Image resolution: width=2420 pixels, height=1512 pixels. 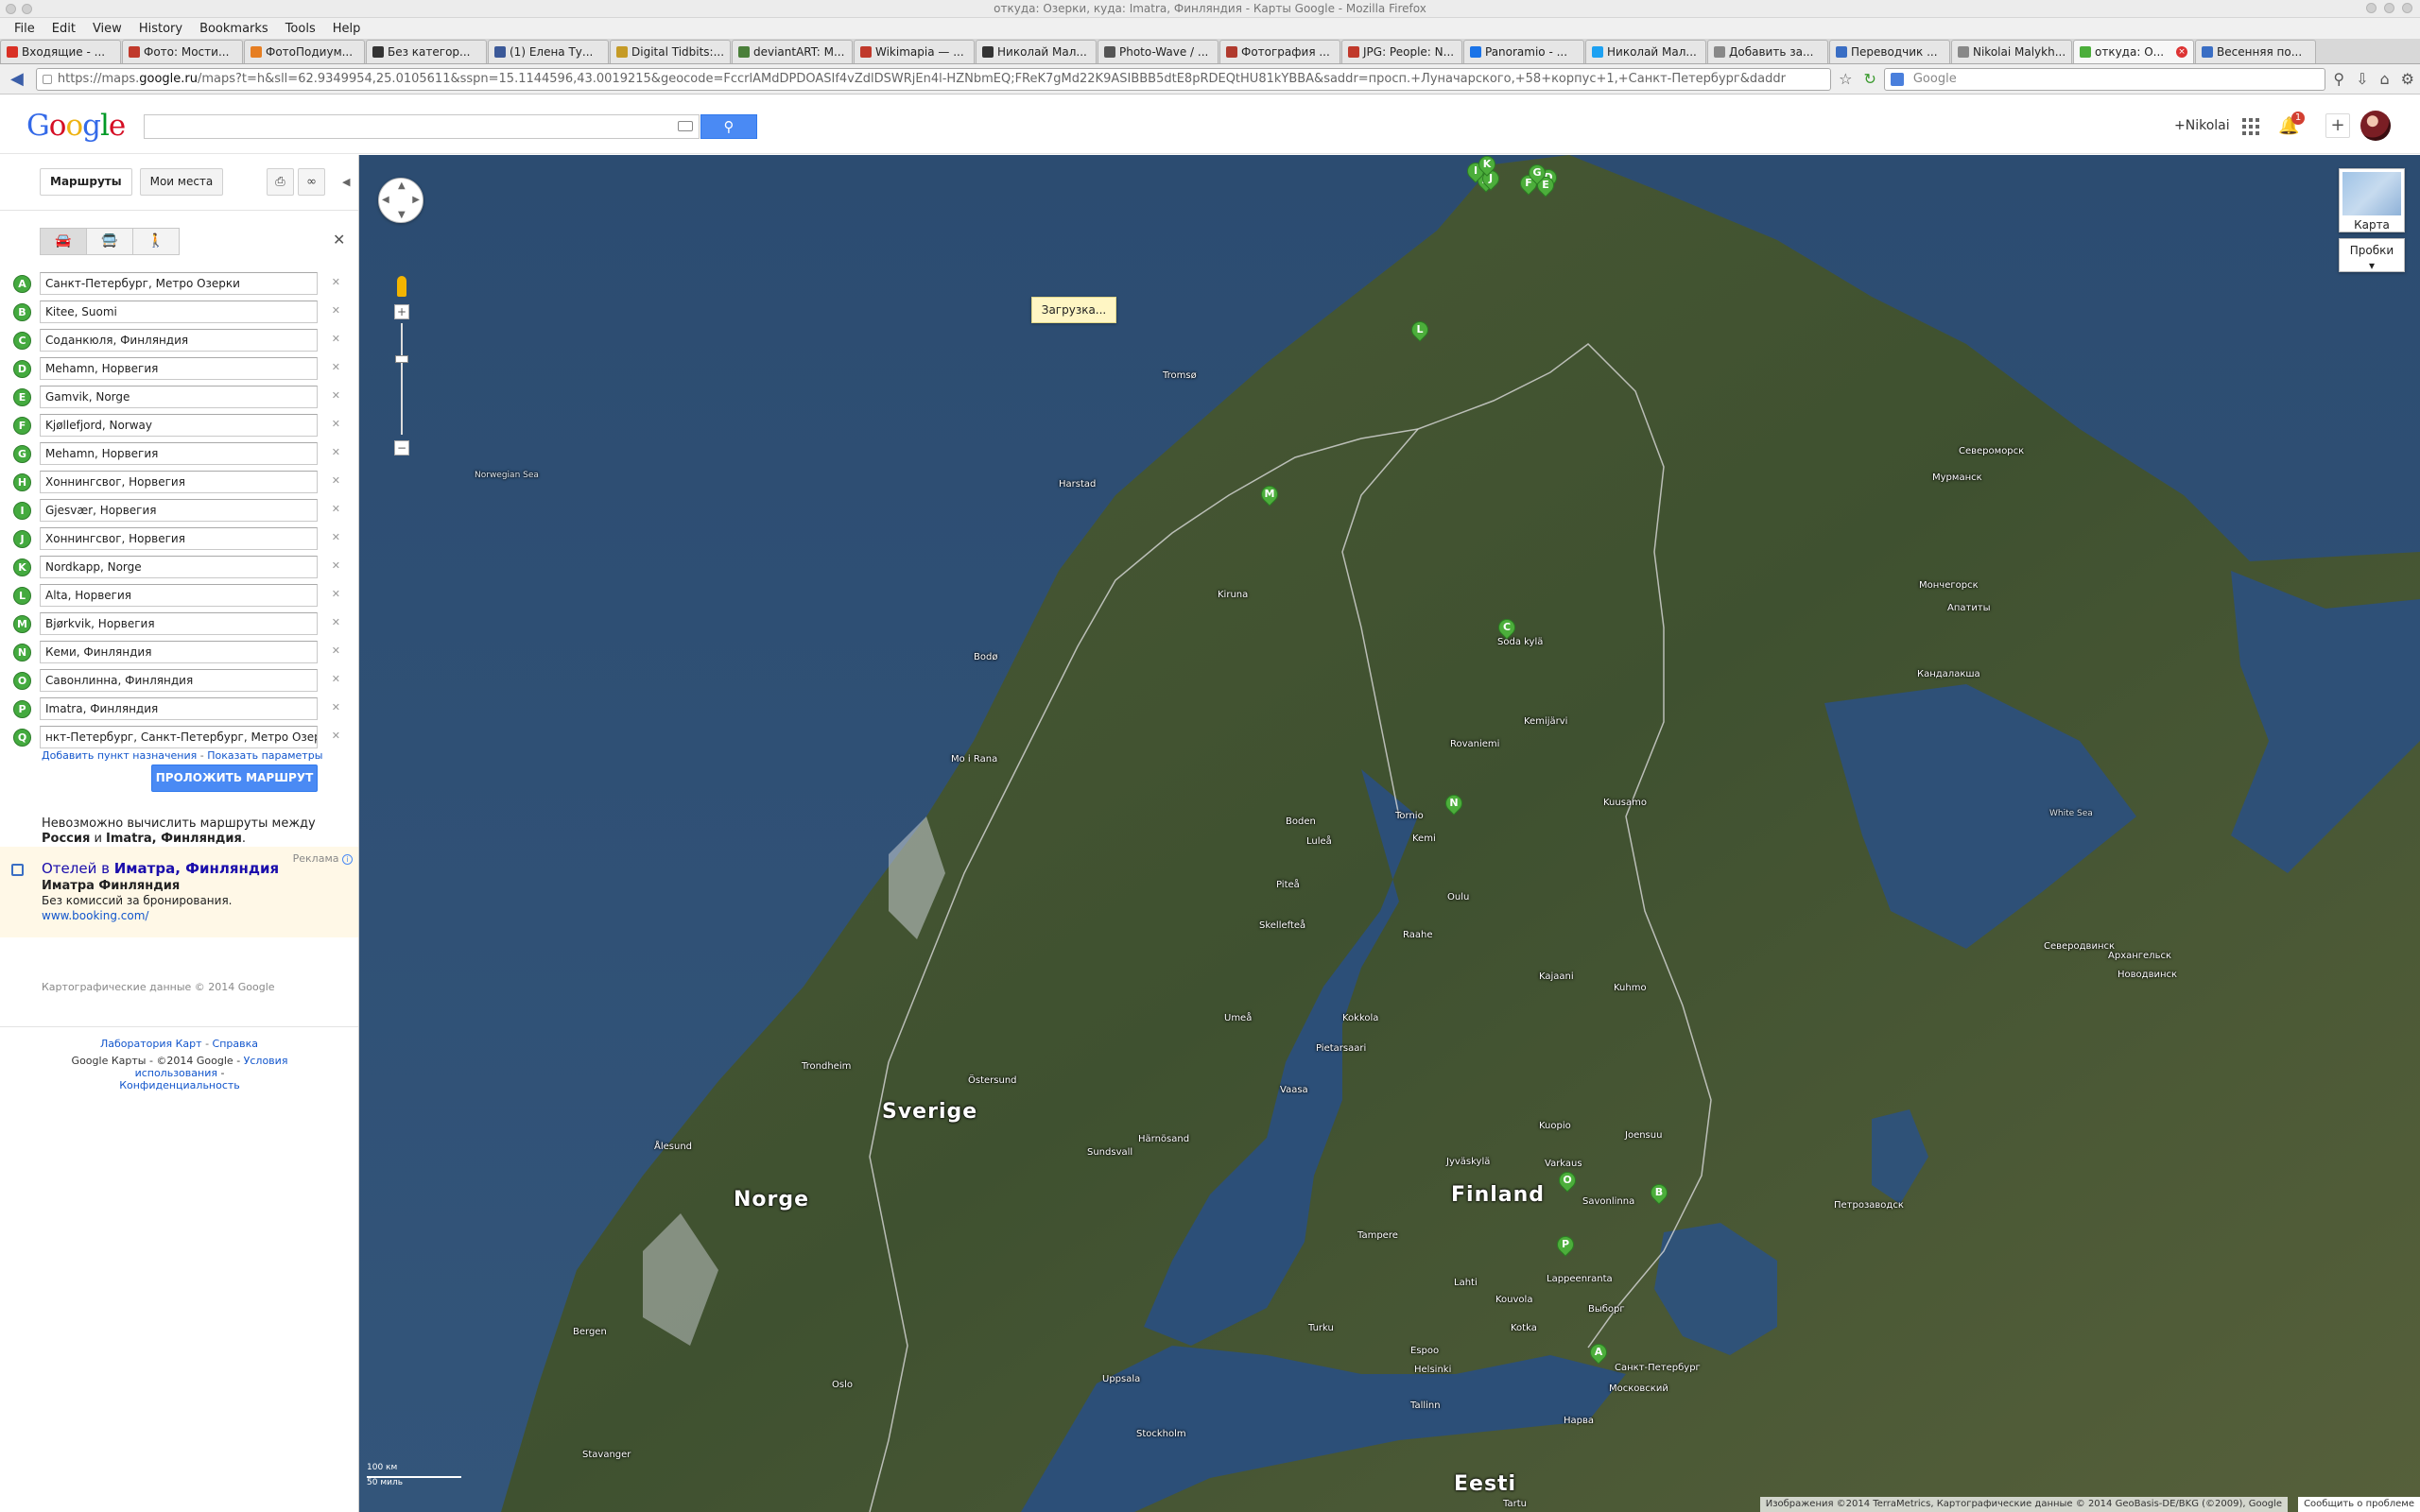 What do you see at coordinates (22, 481) in the screenshot?
I see `waypoint-marker-icon: H` at bounding box center [22, 481].